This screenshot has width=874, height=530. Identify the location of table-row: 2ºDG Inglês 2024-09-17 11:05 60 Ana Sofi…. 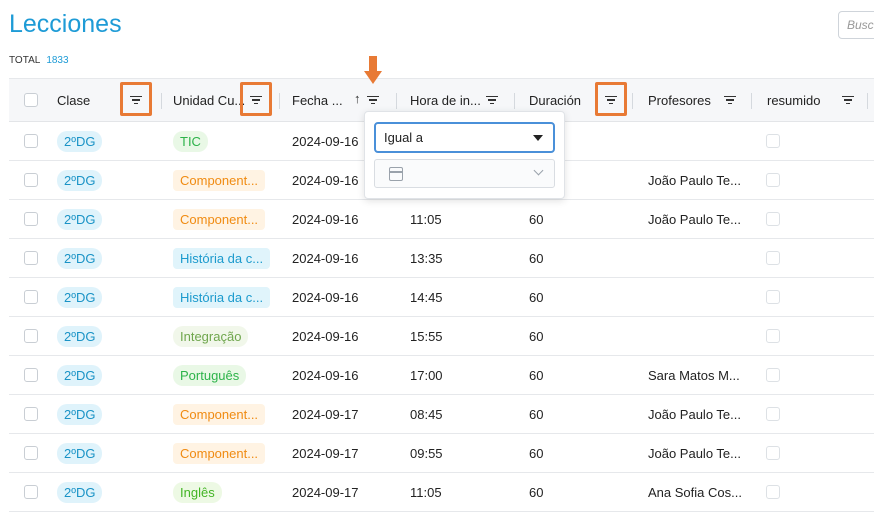
(441, 492).